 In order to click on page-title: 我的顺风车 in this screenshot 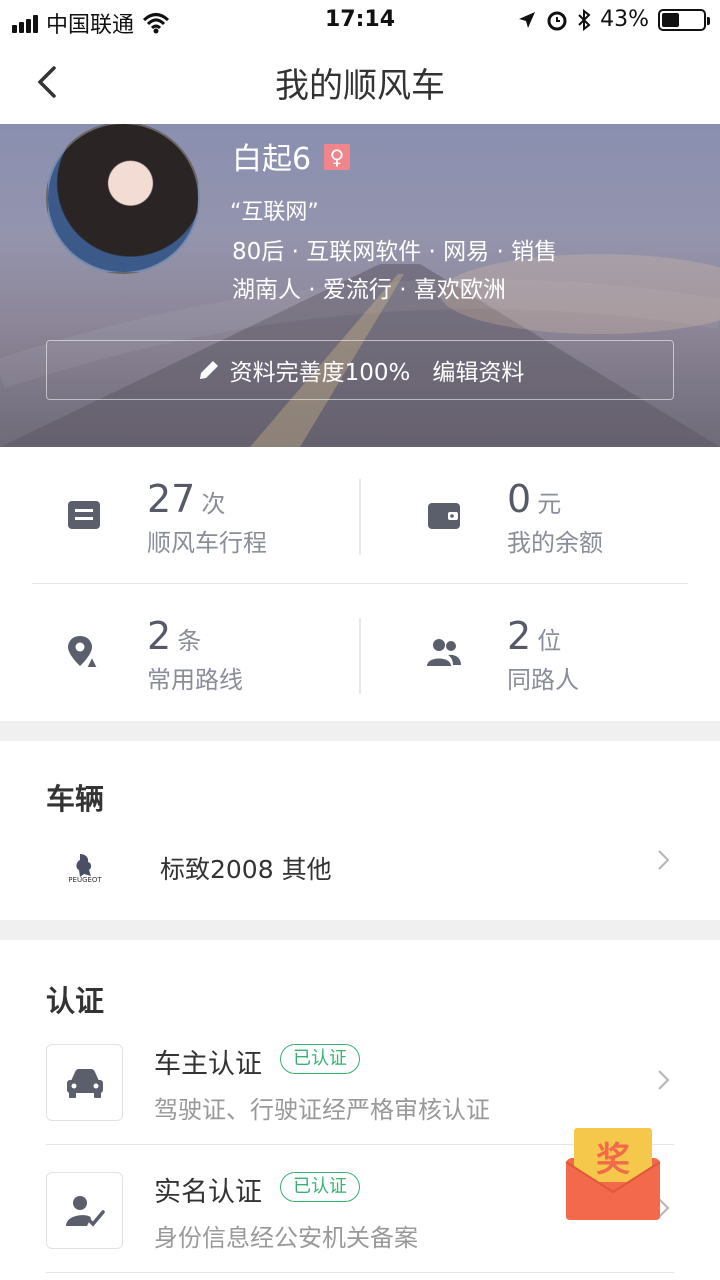, I will do `click(360, 86)`.